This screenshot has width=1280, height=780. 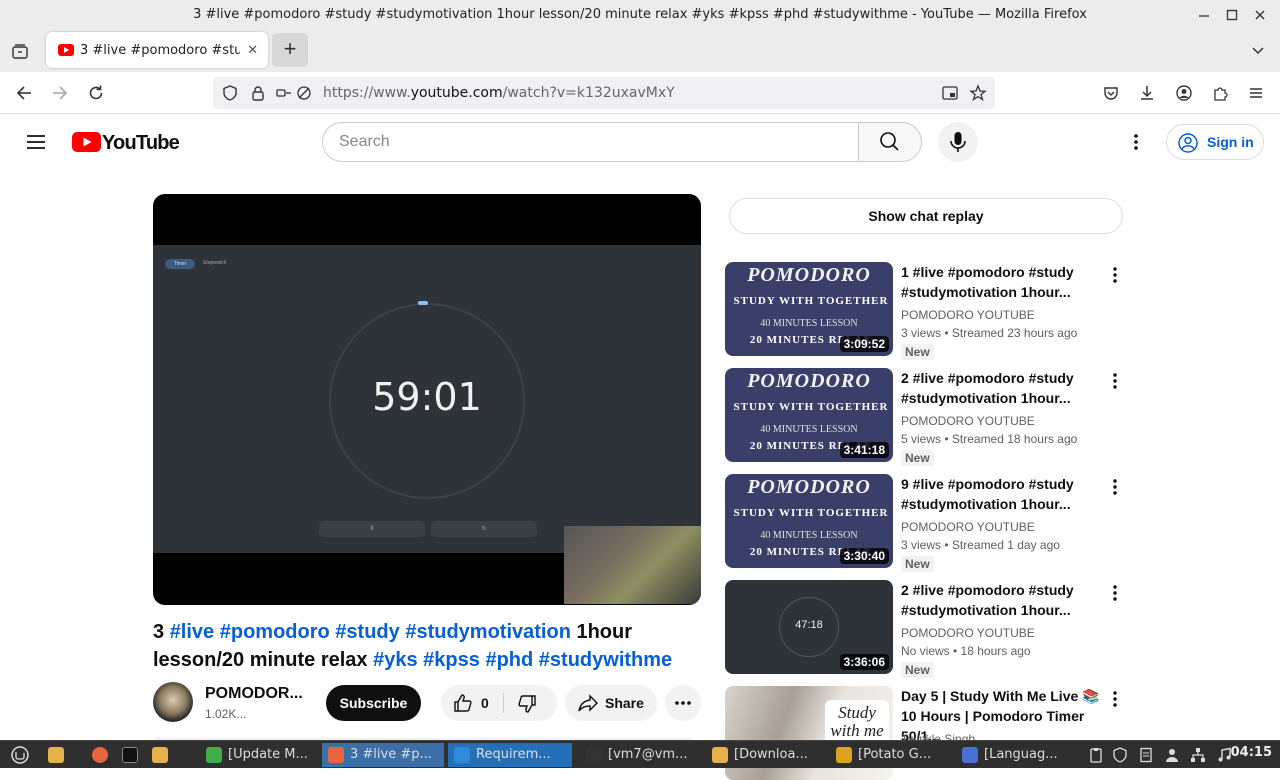 I want to click on shield-tray-icon, so click(x=1120, y=755).